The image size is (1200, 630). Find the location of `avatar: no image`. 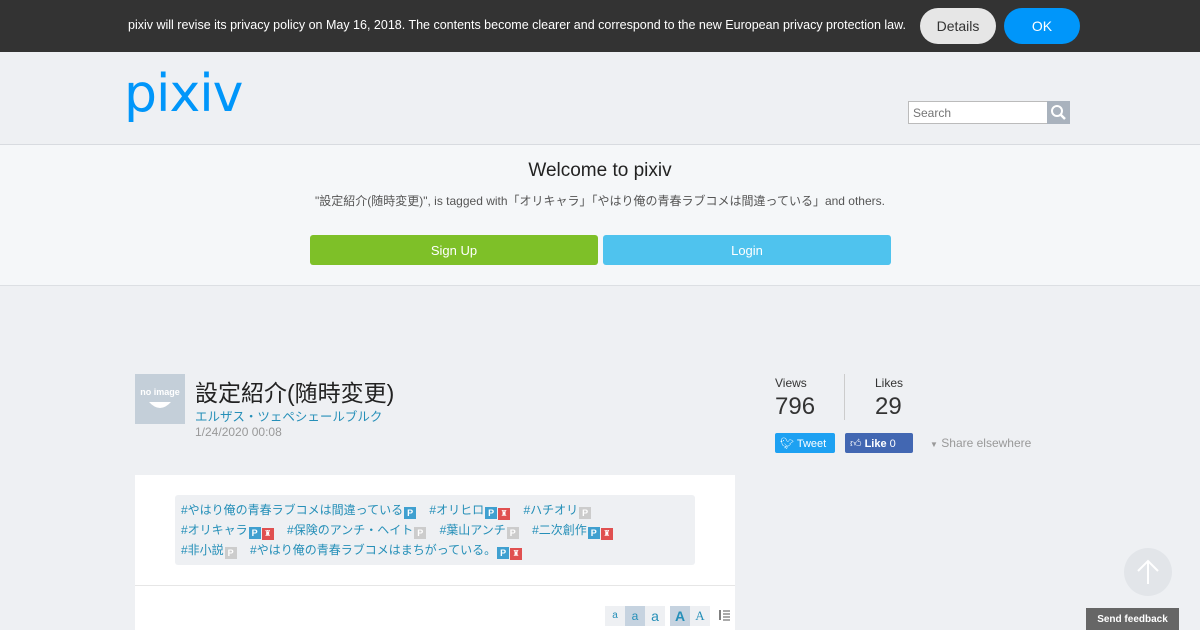

avatar: no image is located at coordinates (160, 399).